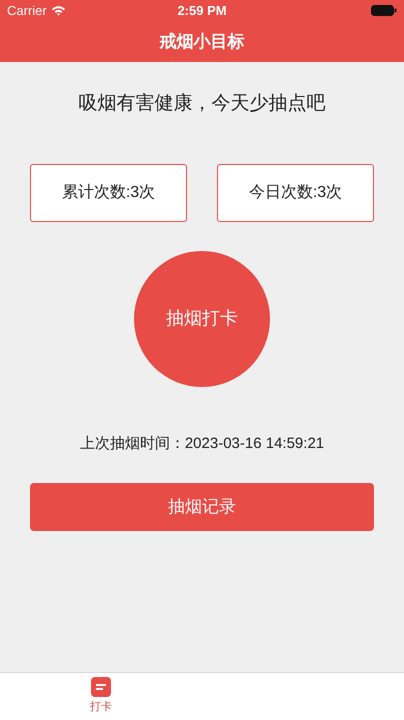 The image size is (404, 720). What do you see at coordinates (202, 41) in the screenshot?
I see `nav-title: 戒烟小目标` at bounding box center [202, 41].